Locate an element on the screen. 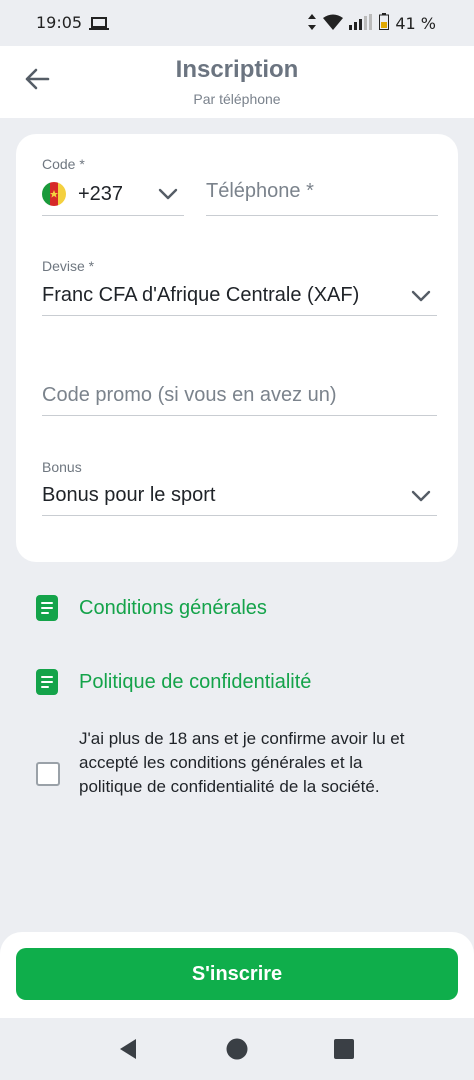 The width and height of the screenshot is (474, 1080). circle-home-icon is located at coordinates (237, 1049).